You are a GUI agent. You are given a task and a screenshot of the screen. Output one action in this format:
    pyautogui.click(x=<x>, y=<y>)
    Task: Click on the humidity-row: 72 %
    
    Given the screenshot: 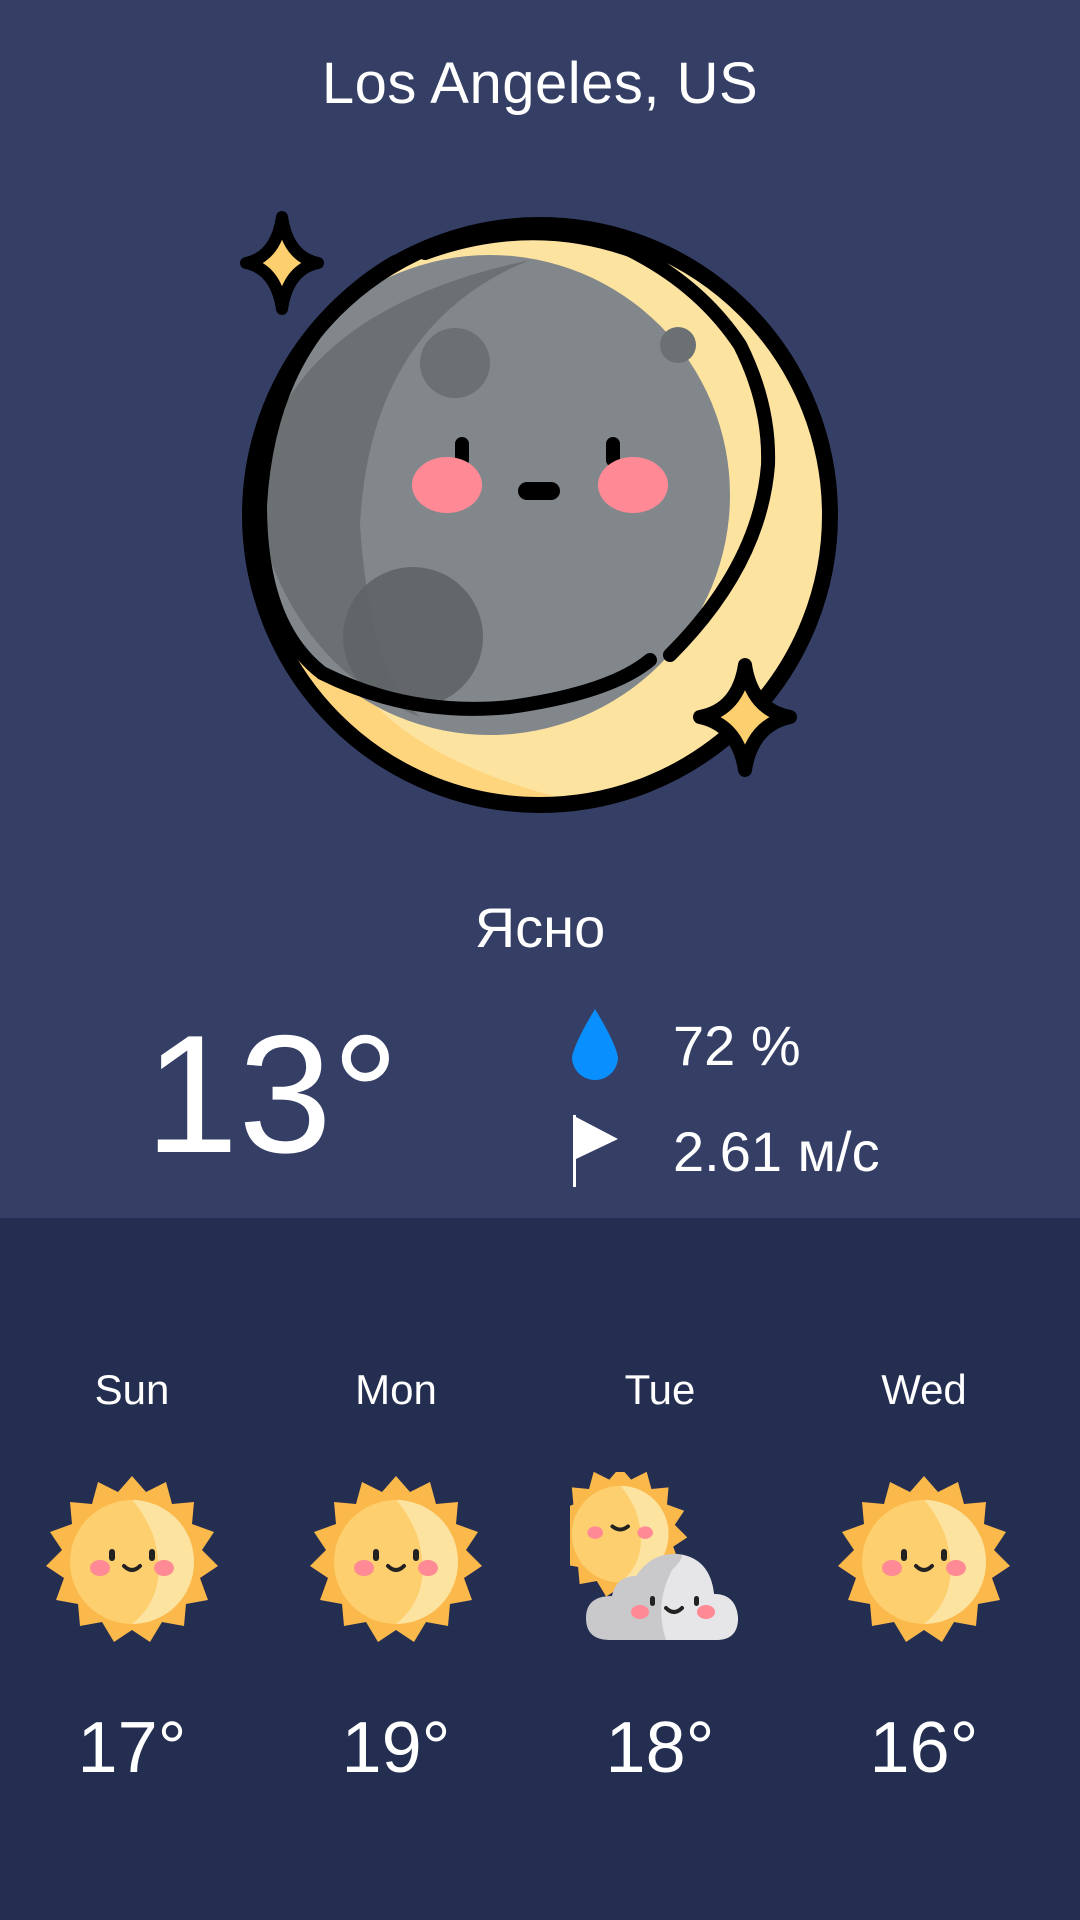 What is the action you would take?
    pyautogui.click(x=683, y=1045)
    